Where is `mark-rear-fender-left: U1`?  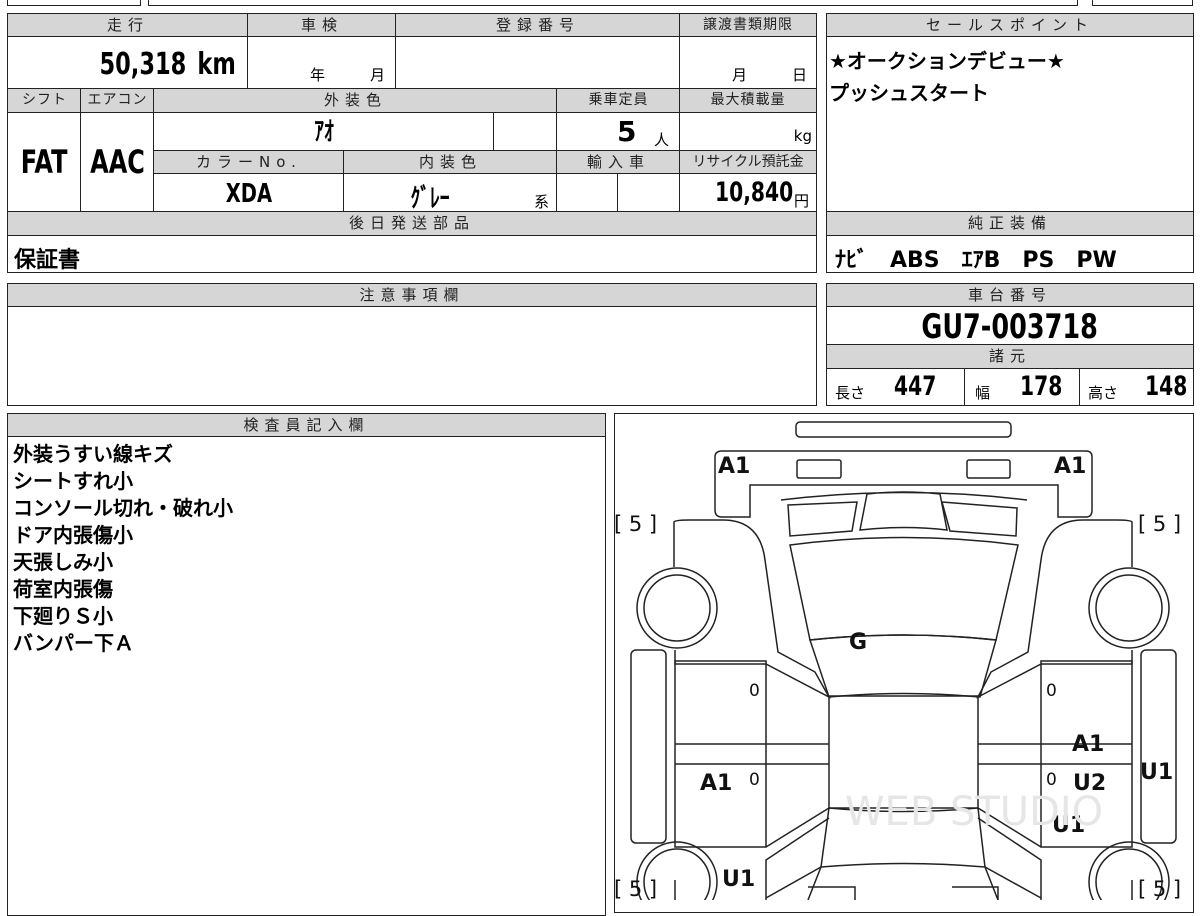 mark-rear-fender-left: U1 is located at coordinates (738, 879).